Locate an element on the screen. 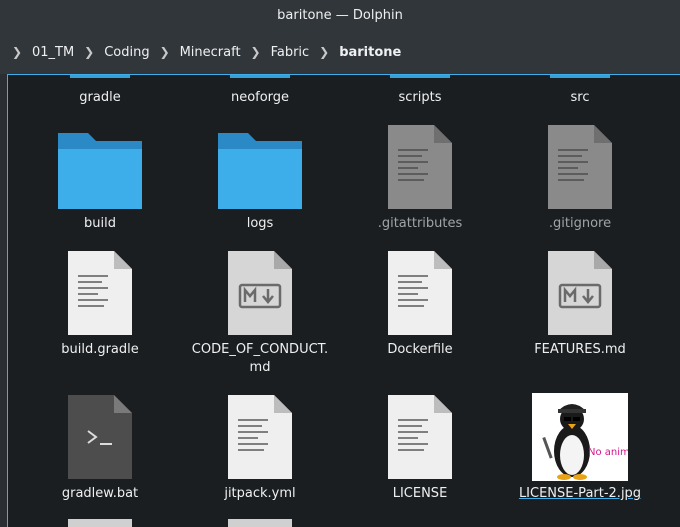 Image resolution: width=680 pixels, height=527 pixels. file-item-features-md: FEATURES.md is located at coordinates (580, 314).